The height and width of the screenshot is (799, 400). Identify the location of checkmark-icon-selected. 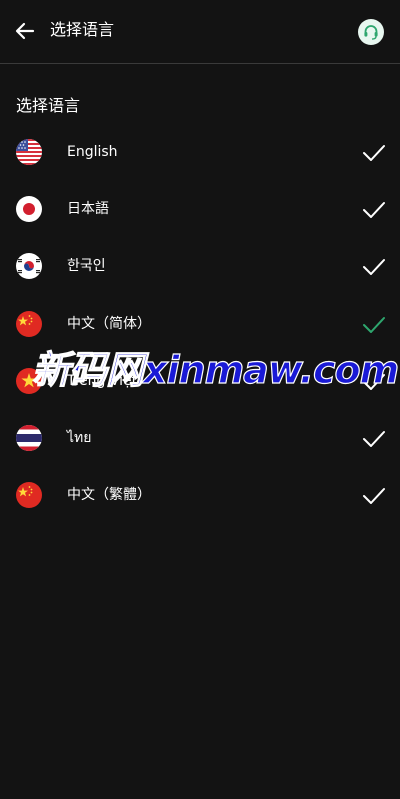
(374, 324).